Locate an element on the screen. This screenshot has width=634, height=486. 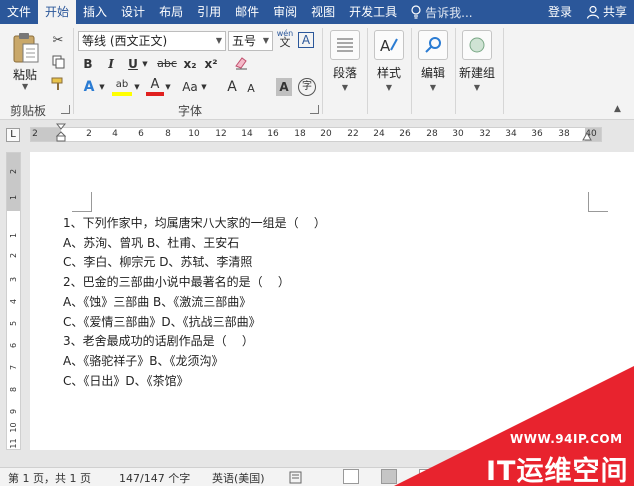
superscript-button: x² is located at coordinates (211, 64).